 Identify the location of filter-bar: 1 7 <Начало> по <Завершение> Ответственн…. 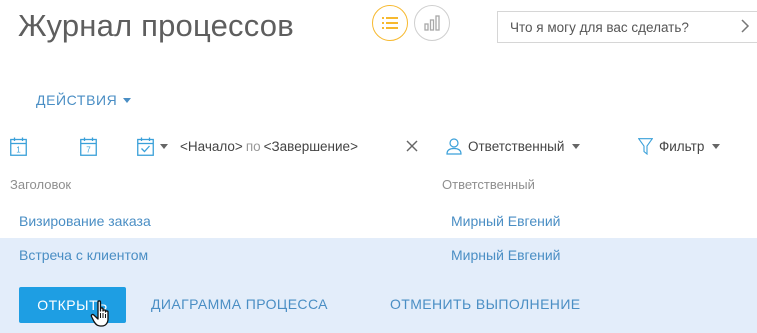
(378, 147).